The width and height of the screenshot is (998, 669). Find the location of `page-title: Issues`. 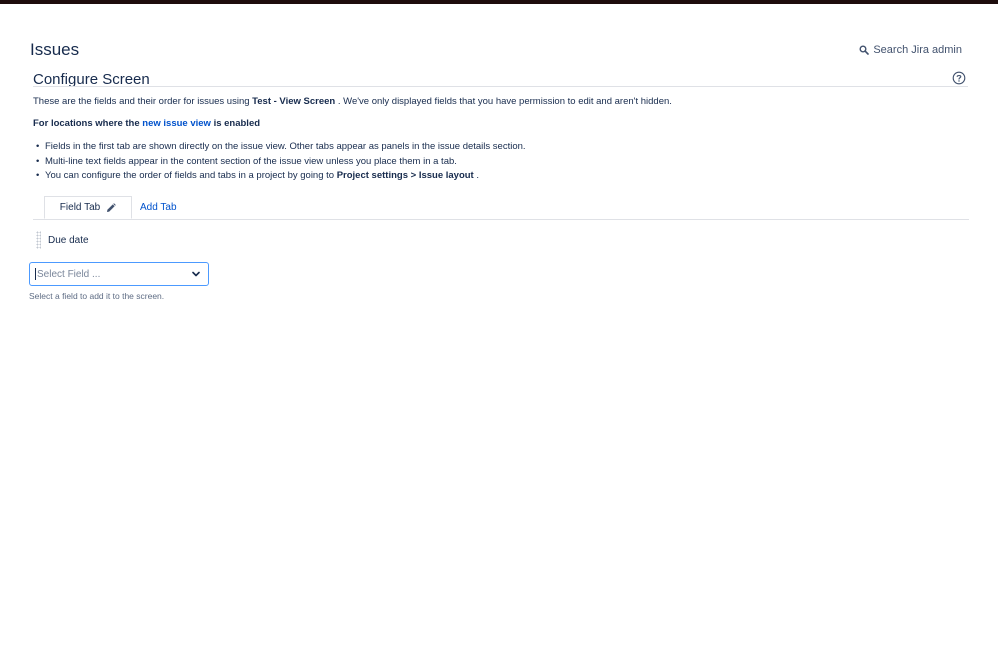

page-title: Issues is located at coordinates (55, 49).